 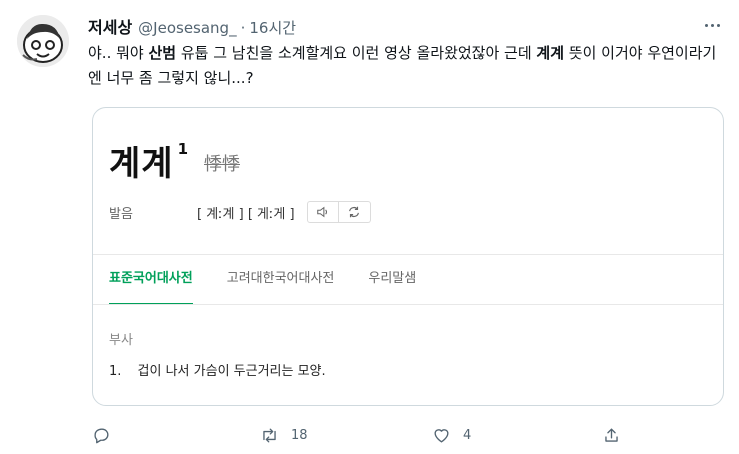 I want to click on share-icon, so click(x=611, y=435).